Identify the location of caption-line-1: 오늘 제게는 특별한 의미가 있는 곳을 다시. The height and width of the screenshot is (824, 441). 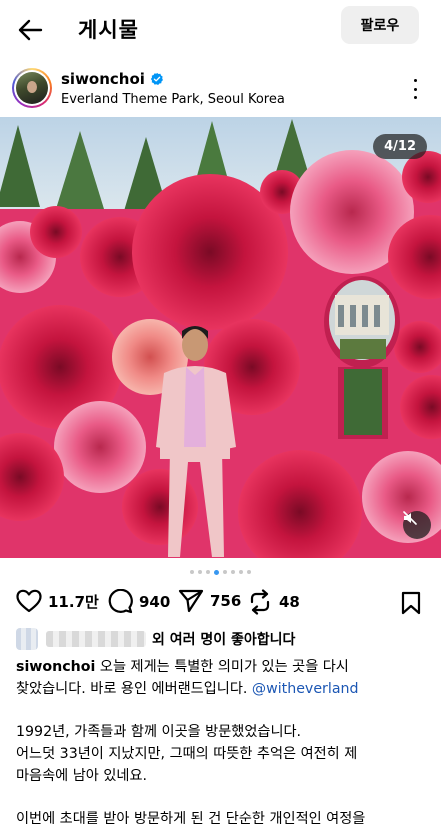
(224, 667).